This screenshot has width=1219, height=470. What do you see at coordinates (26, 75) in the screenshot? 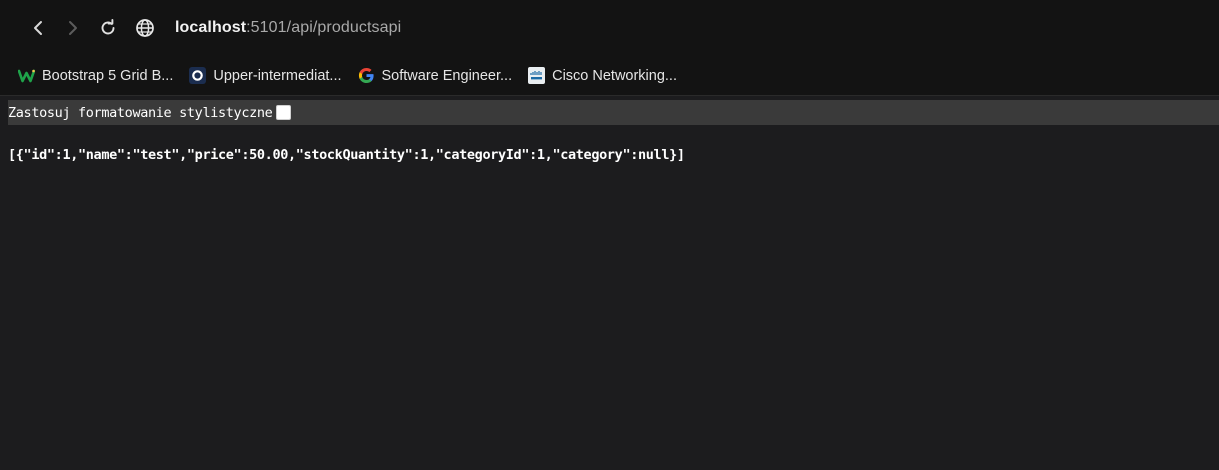
I see `w-logo-icon` at bounding box center [26, 75].